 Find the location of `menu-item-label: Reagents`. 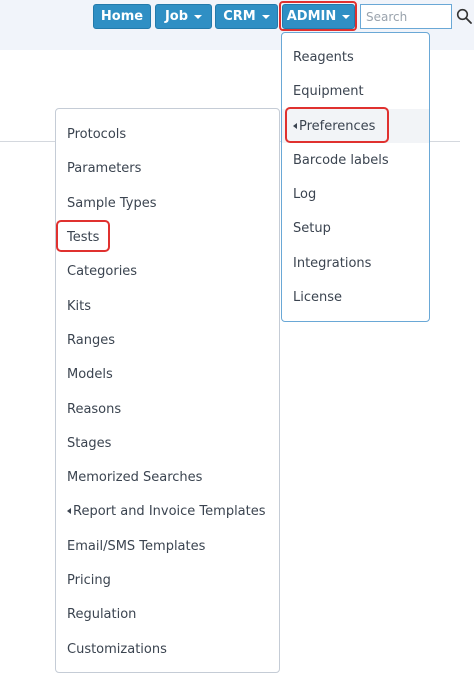

menu-item-label: Reagents is located at coordinates (323, 57).